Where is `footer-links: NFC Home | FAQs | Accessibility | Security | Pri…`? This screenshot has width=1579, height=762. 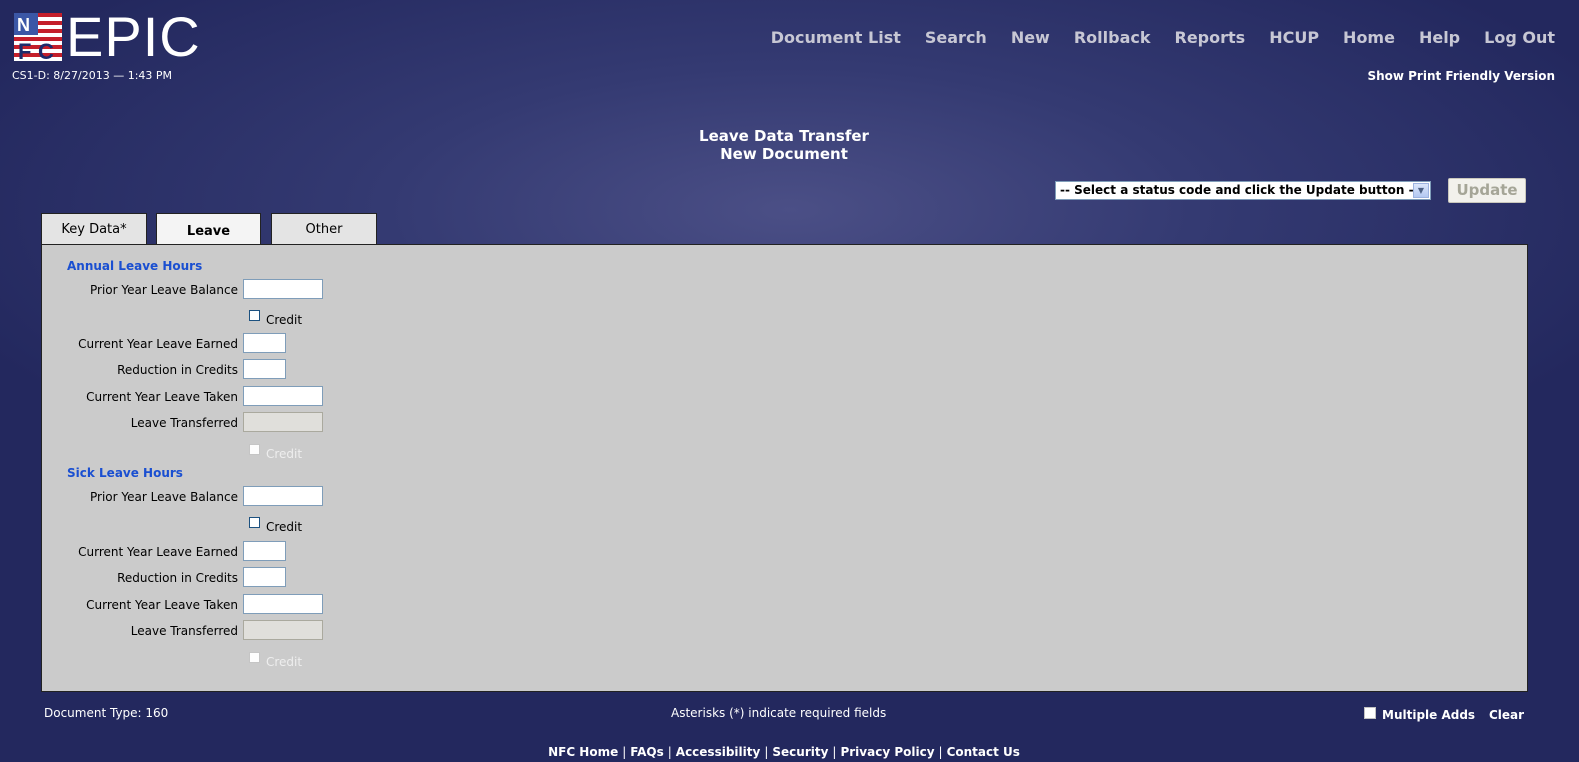 footer-links: NFC Home | FAQs | Accessibility | Security | Pri… is located at coordinates (784, 752).